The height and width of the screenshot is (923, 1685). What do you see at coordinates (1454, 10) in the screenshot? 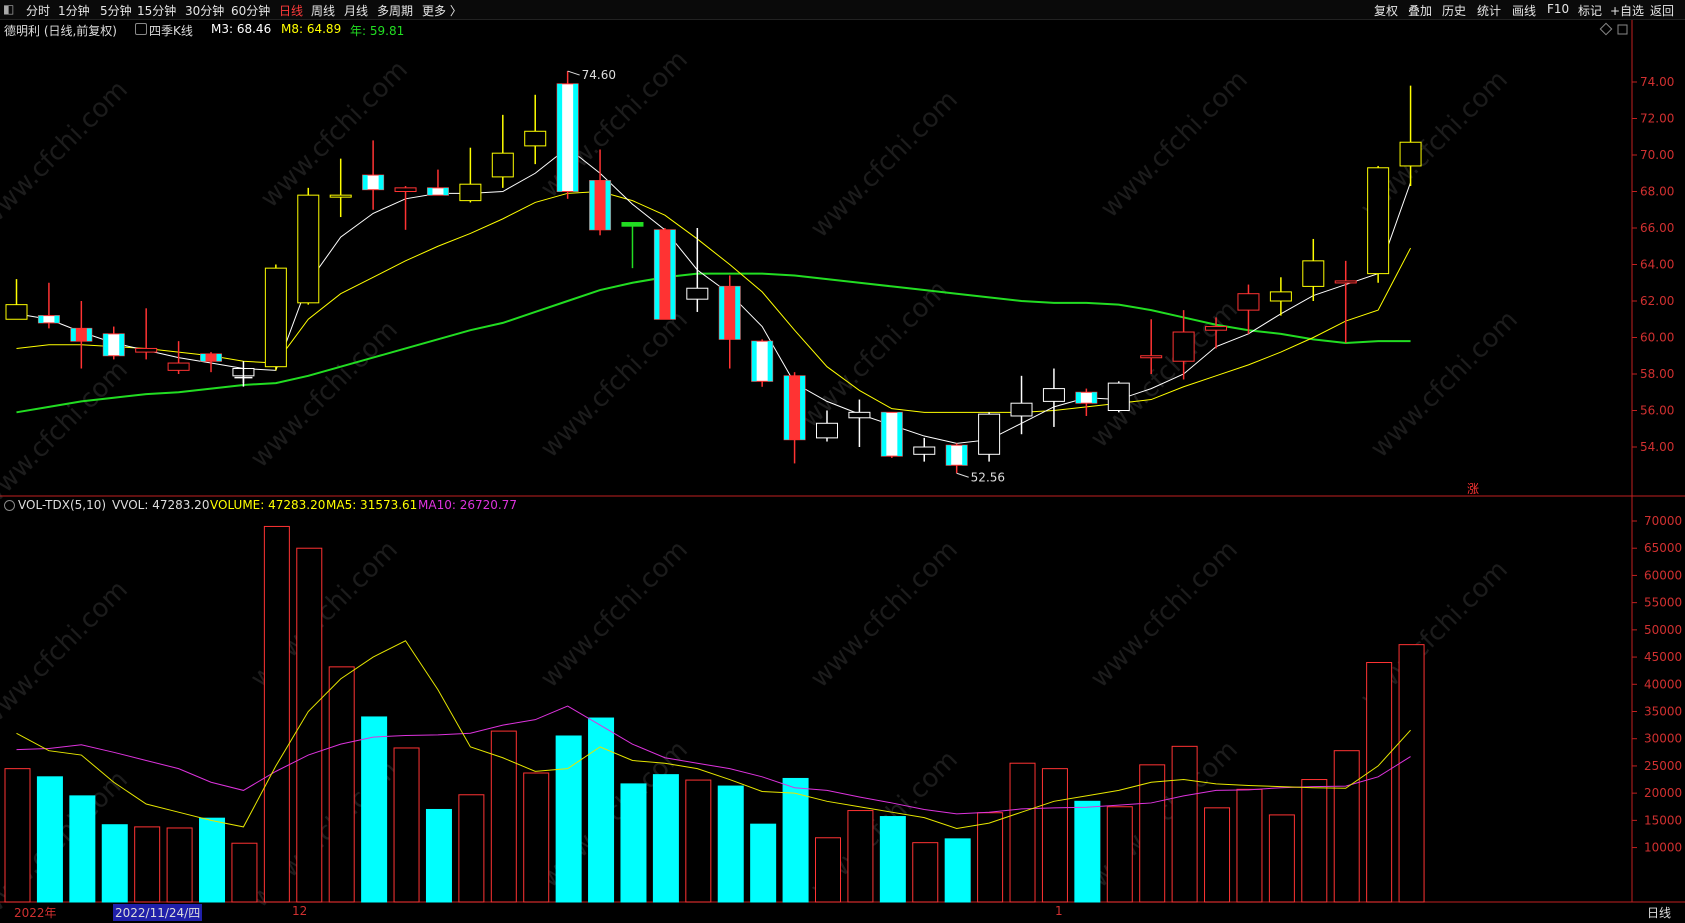
I see `history-button: 历史` at bounding box center [1454, 10].